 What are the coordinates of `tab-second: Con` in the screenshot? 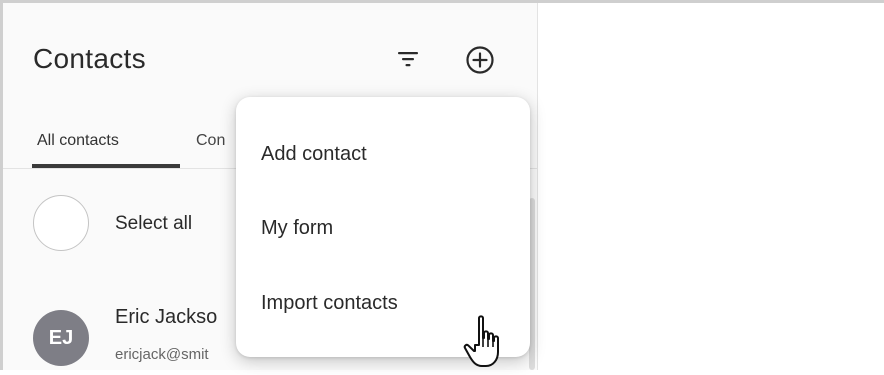 It's located at (210, 141).